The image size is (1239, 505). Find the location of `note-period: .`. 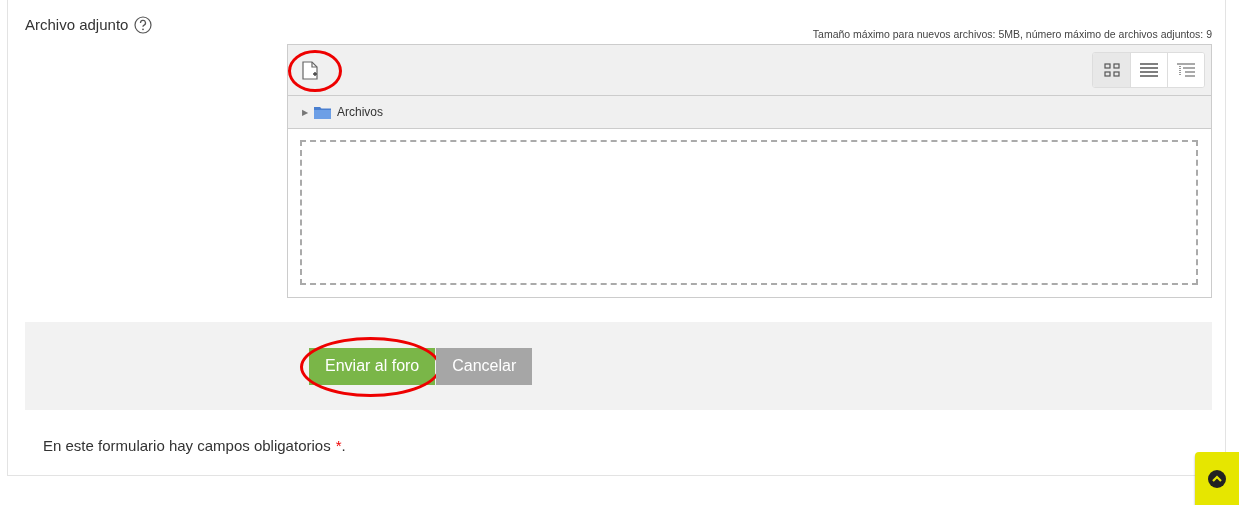

note-period: . is located at coordinates (343, 445).